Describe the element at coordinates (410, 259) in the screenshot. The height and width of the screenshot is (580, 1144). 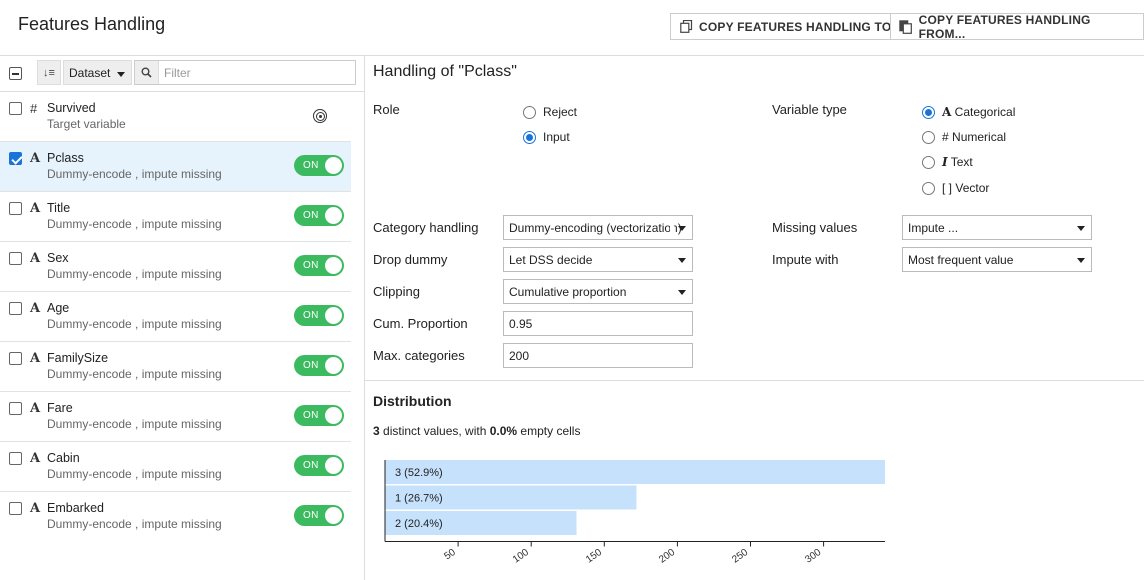
I see `drop-dummy-label: Drop dummy` at that location.